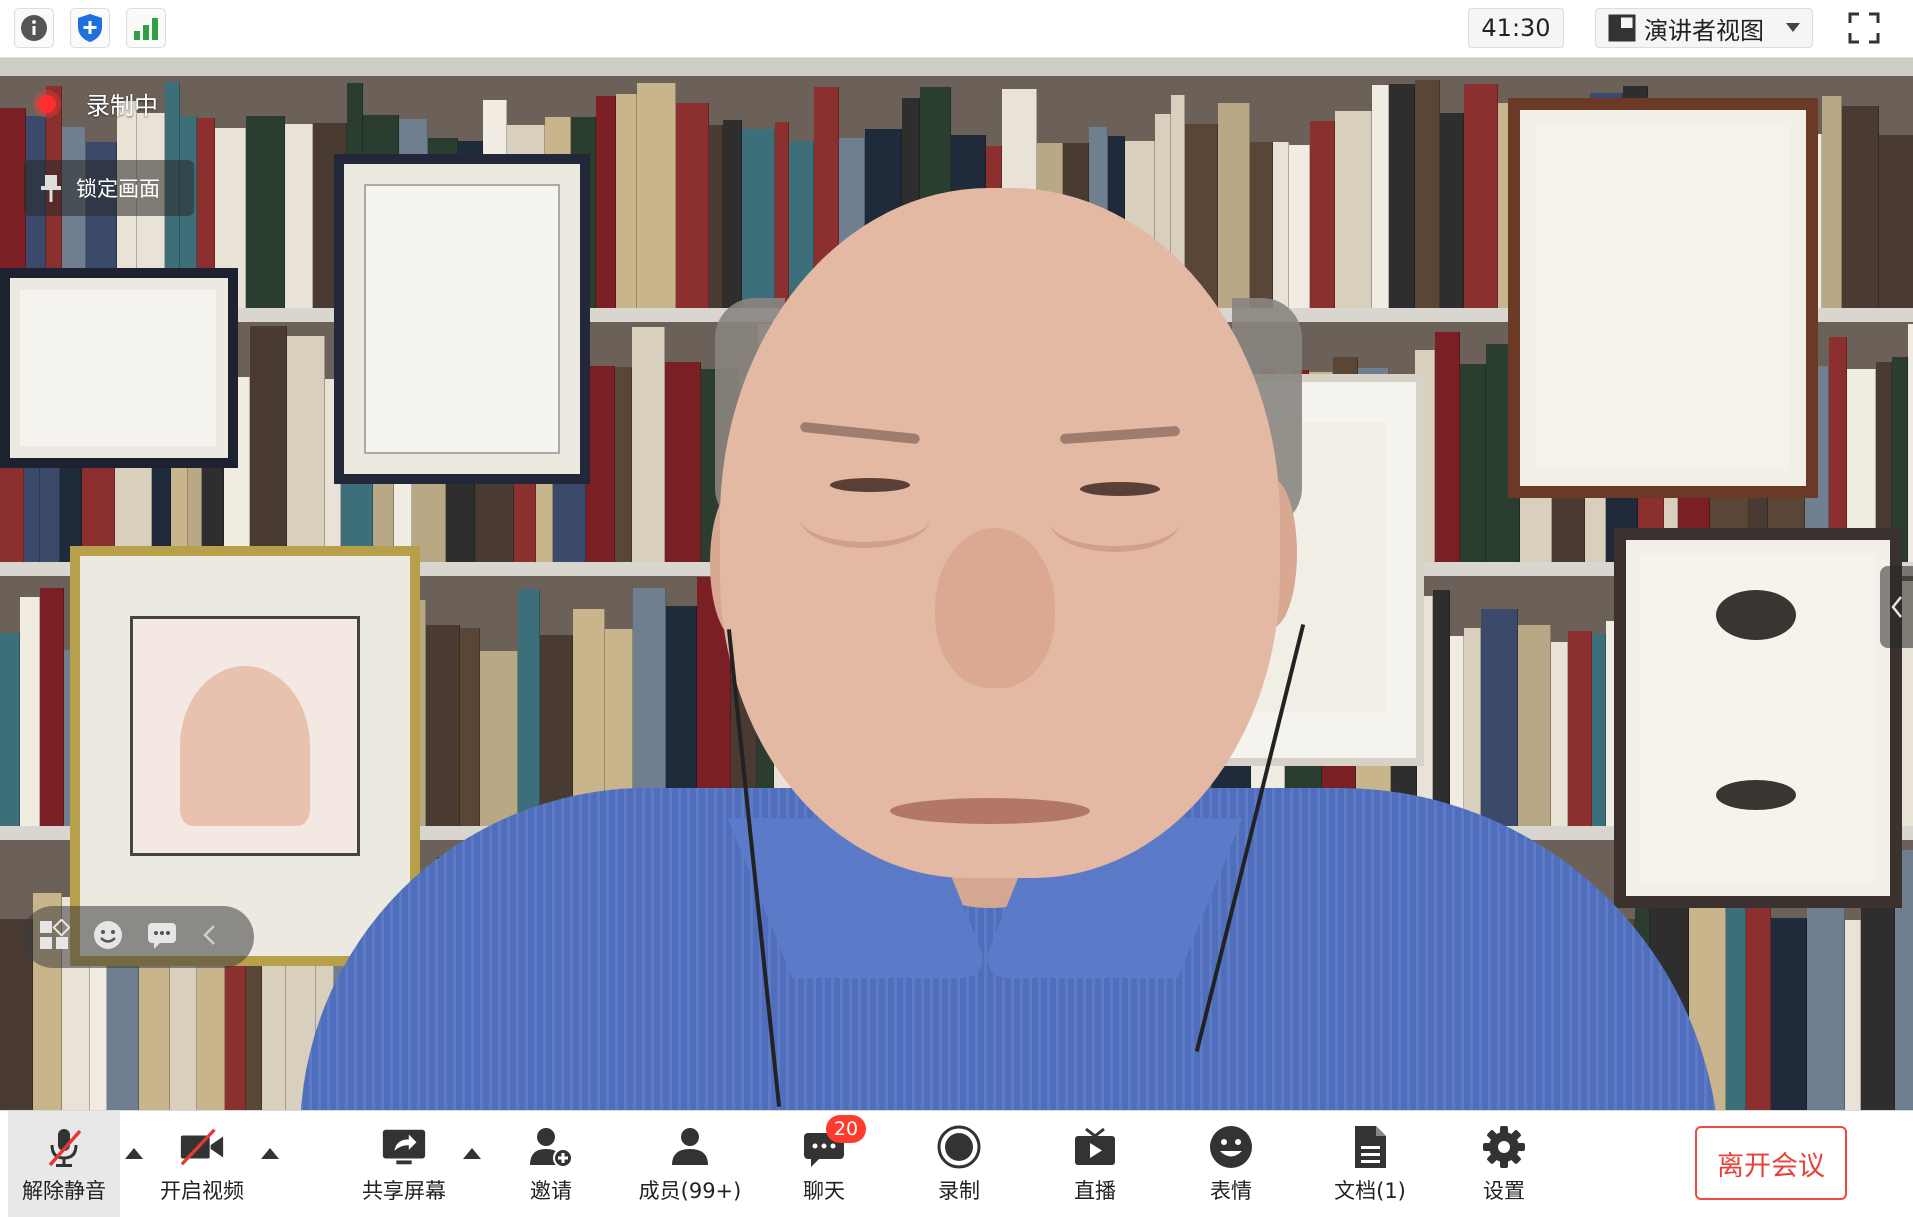 The image size is (1913, 1217). I want to click on view-mode-dropdown: 演讲者视图, so click(1704, 28).